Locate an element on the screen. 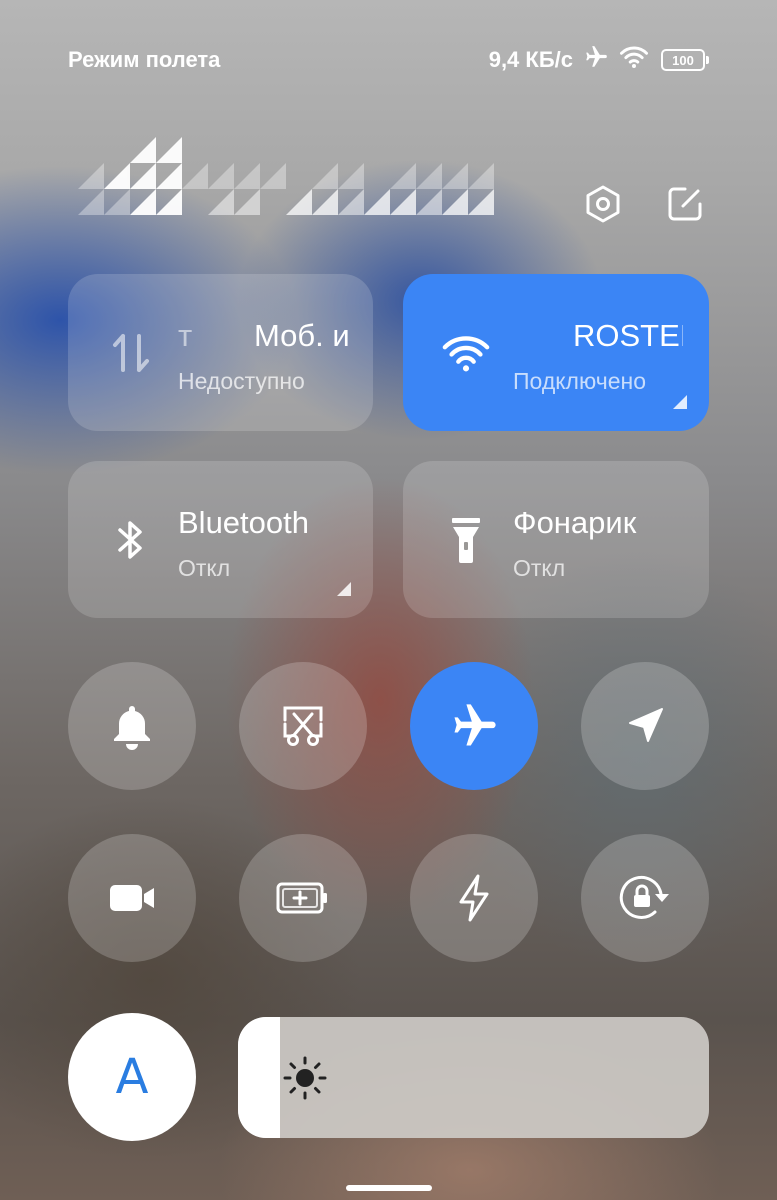 This screenshot has height=1200, width=777. bluetooth-icon is located at coordinates (131, 540).